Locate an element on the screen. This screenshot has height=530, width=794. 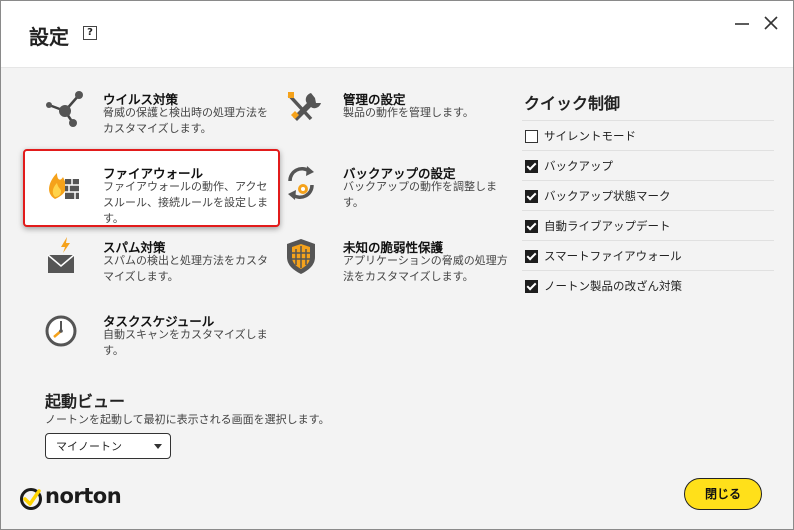
network-nodes-icon is located at coordinates (64, 109).